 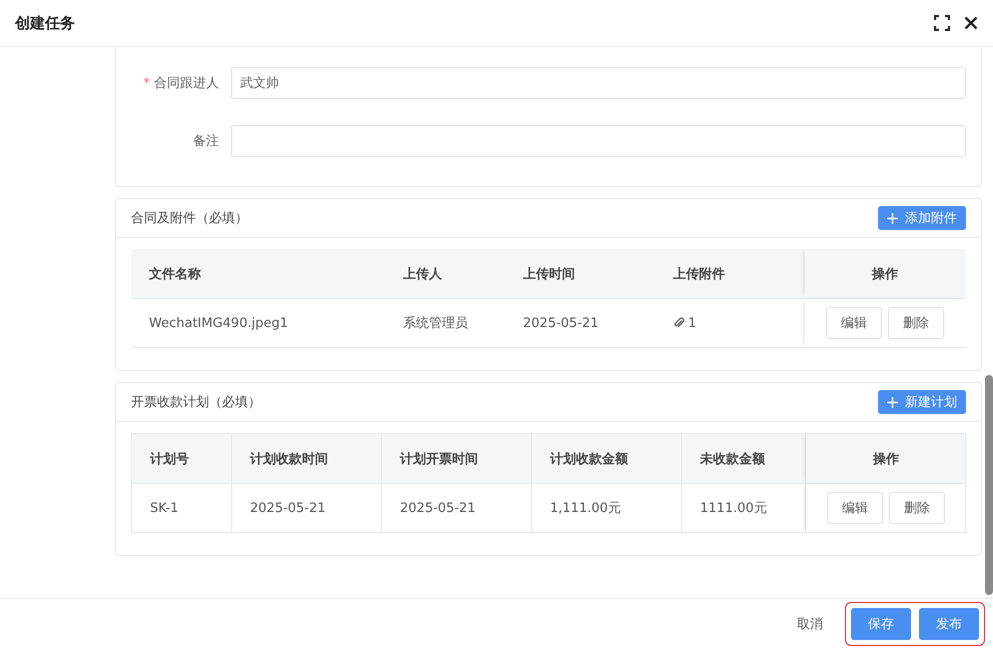 I want to click on column-header: 文件名称, so click(x=175, y=274).